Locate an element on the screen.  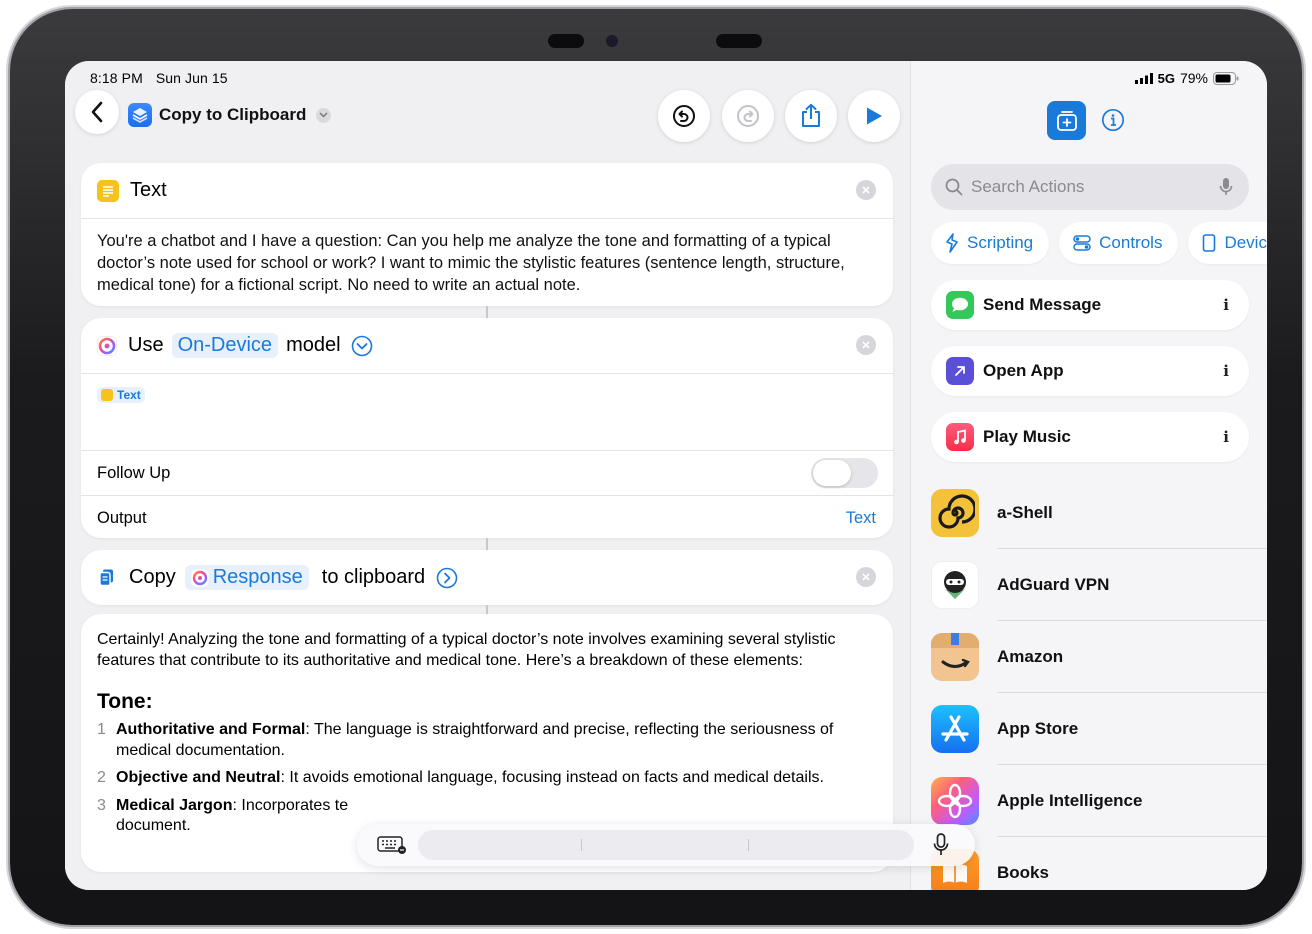
chip-device: Device is located at coordinates (1227, 243).